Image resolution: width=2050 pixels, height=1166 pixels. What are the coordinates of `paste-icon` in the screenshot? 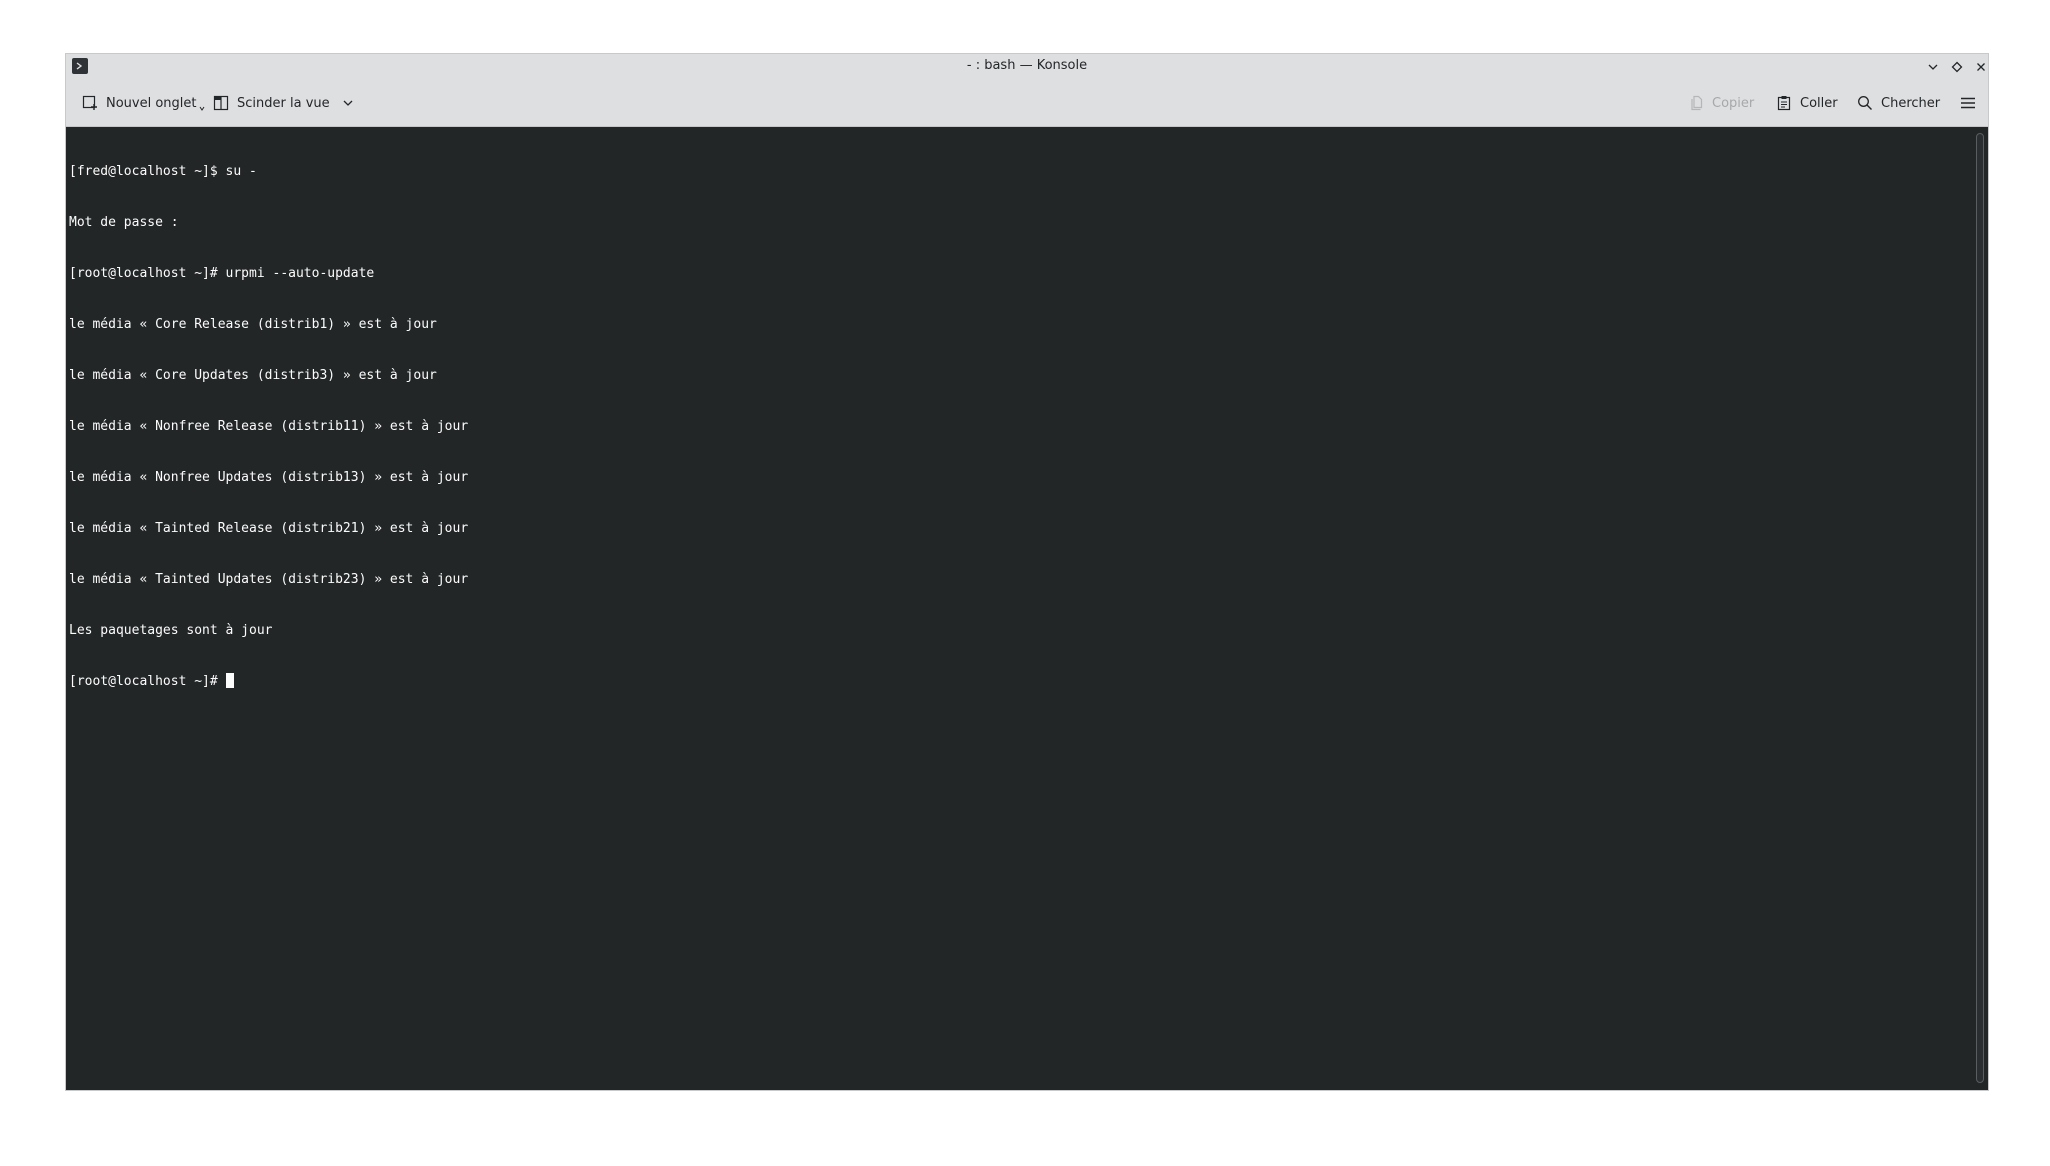 It's located at (1784, 103).